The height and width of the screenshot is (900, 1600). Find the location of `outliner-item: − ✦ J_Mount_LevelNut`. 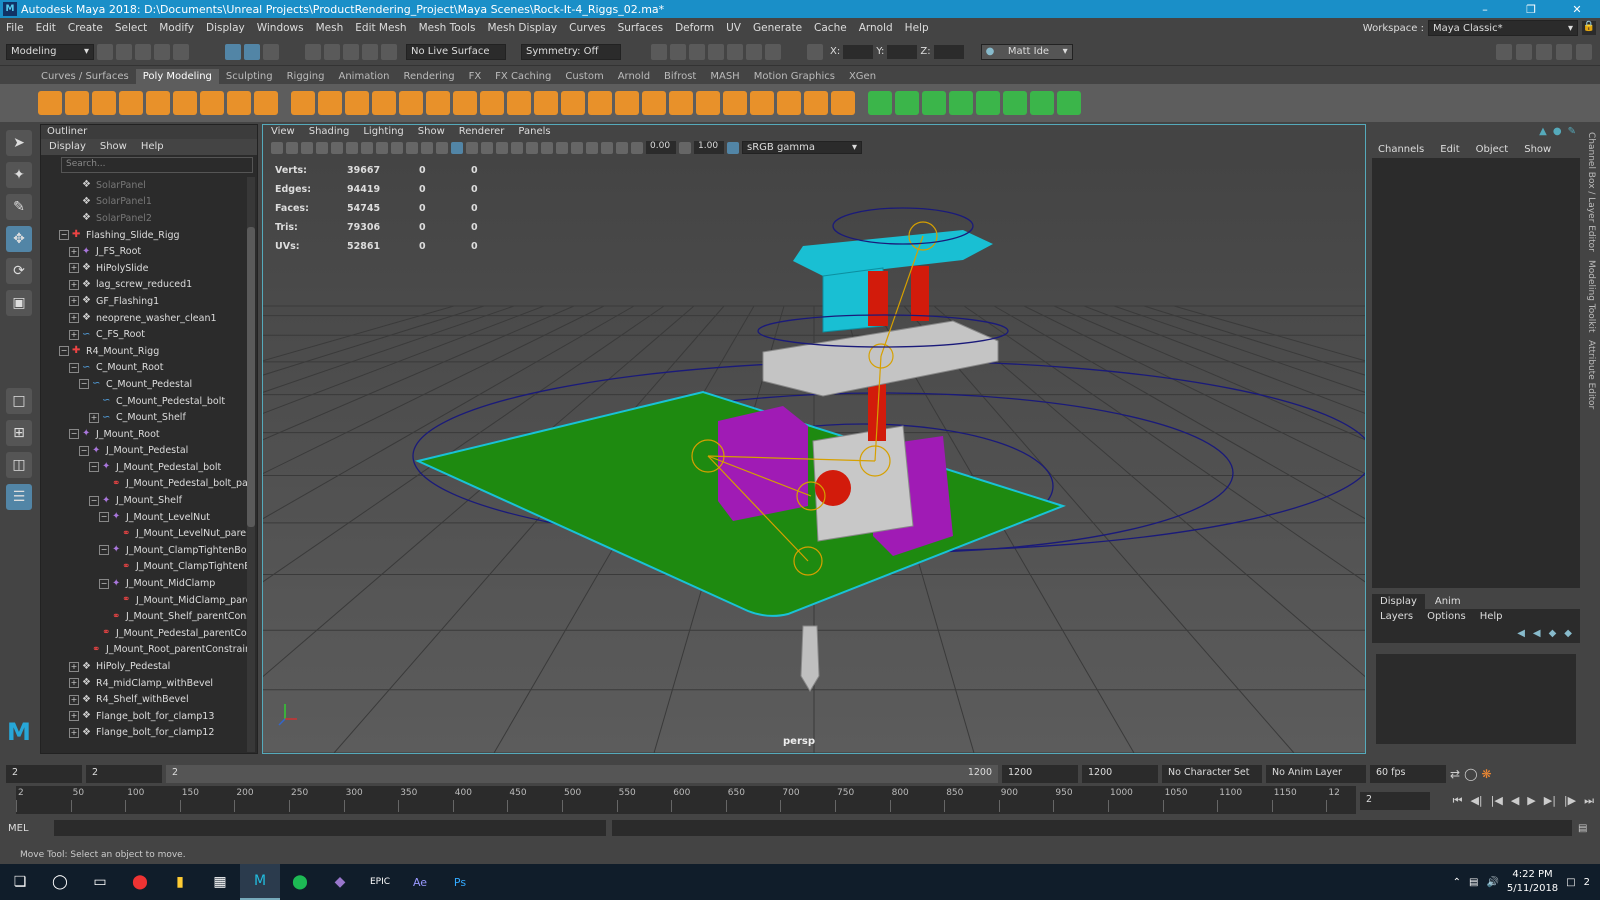

outliner-item: − ✦ J_Mount_LevelNut is located at coordinates (144, 517).